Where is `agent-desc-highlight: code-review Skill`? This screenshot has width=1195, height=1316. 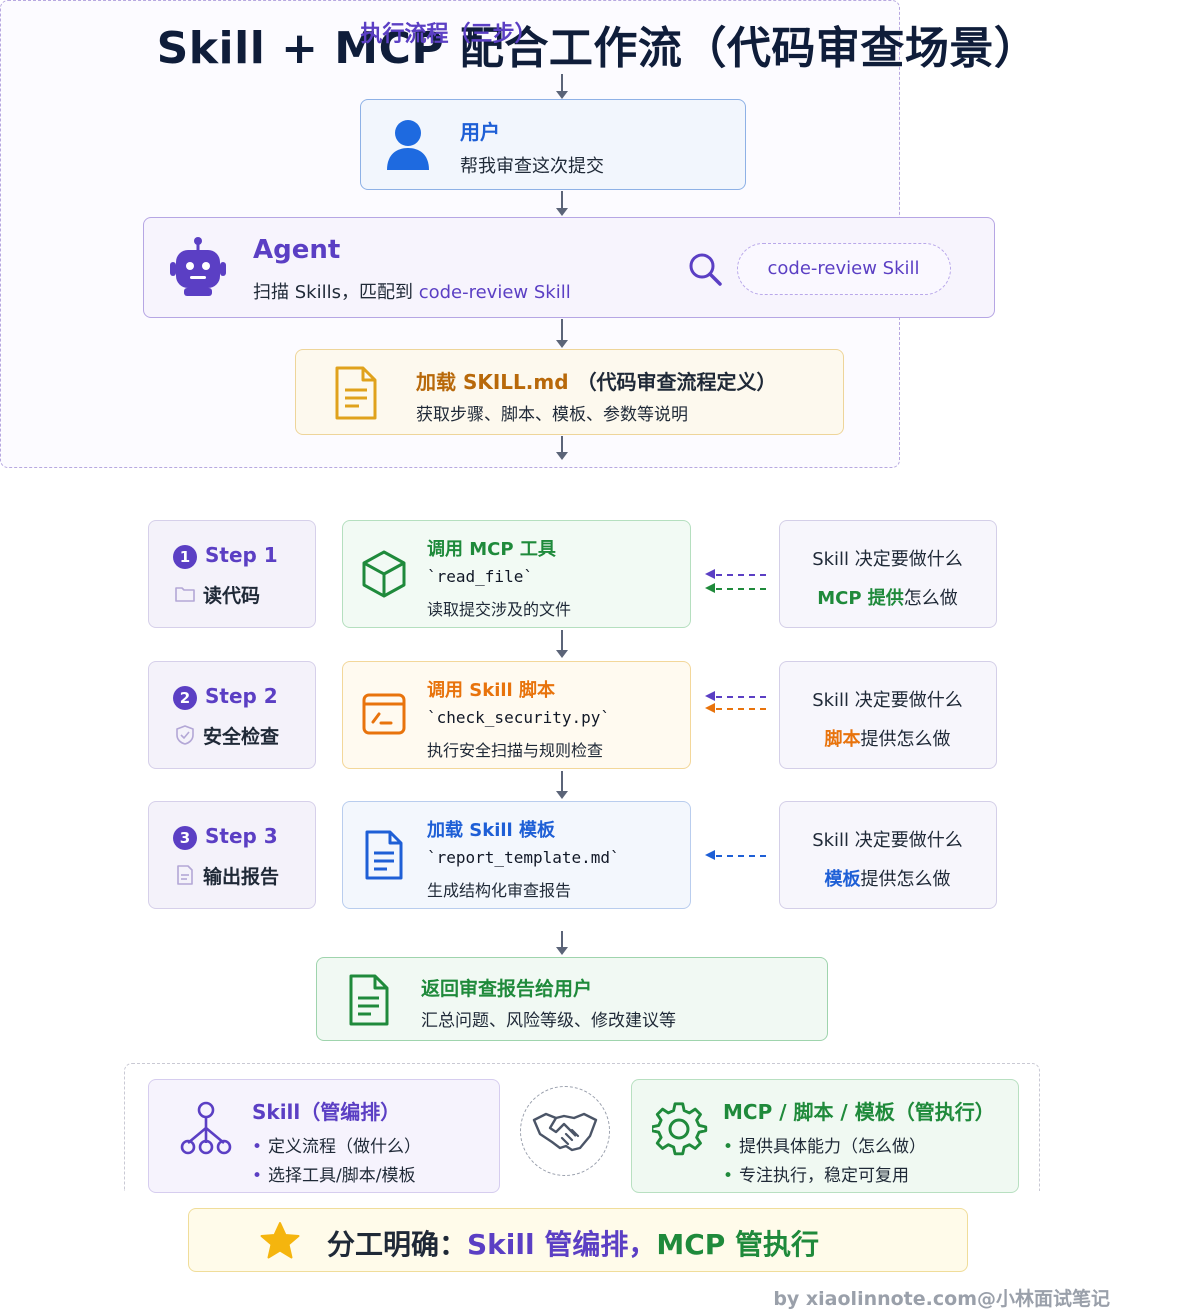
agent-desc-highlight: code-review Skill is located at coordinates (494, 292).